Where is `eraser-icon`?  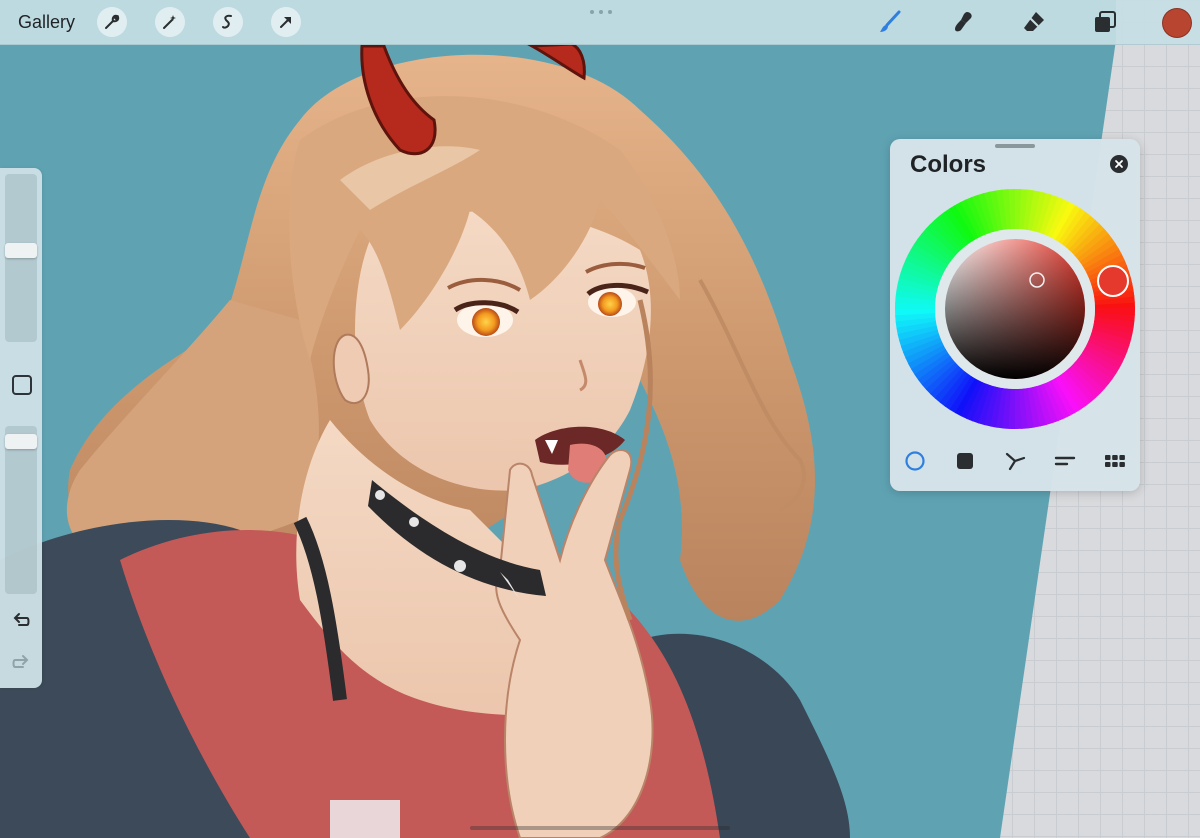
eraser-icon is located at coordinates (1034, 21).